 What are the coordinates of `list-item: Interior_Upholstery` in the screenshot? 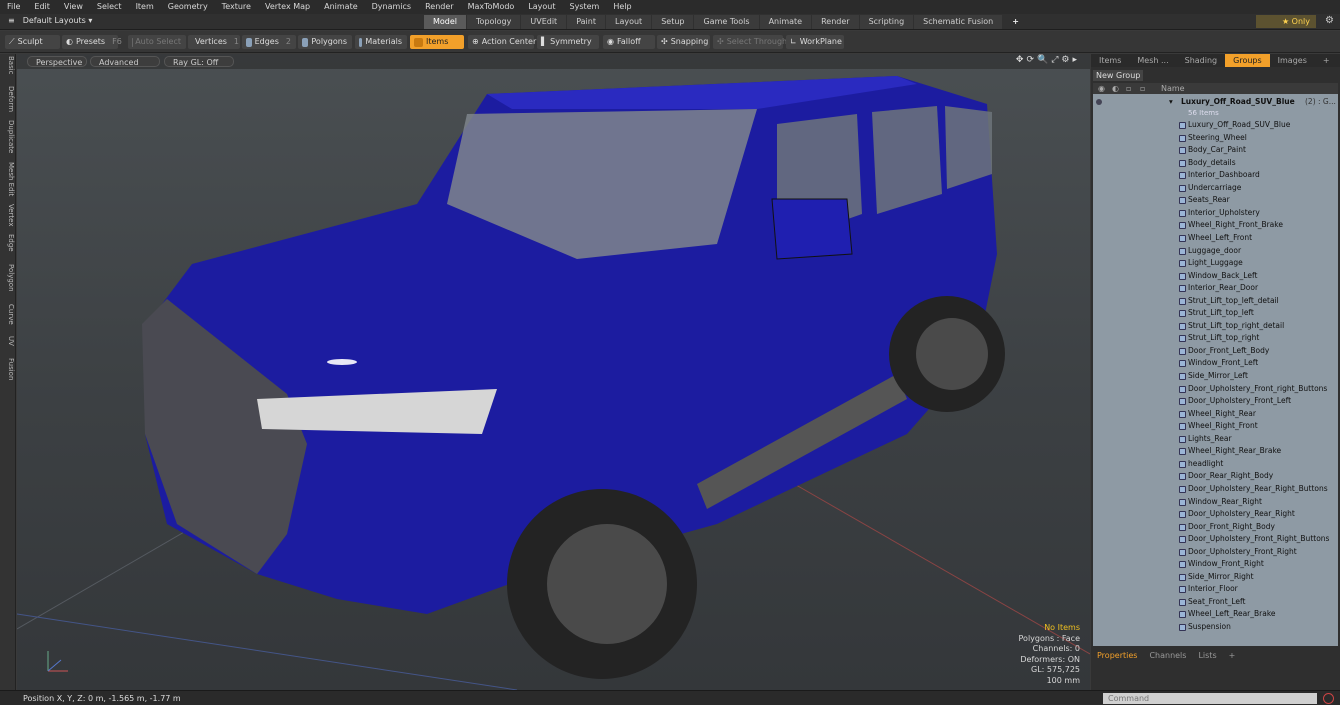 It's located at (1215, 213).